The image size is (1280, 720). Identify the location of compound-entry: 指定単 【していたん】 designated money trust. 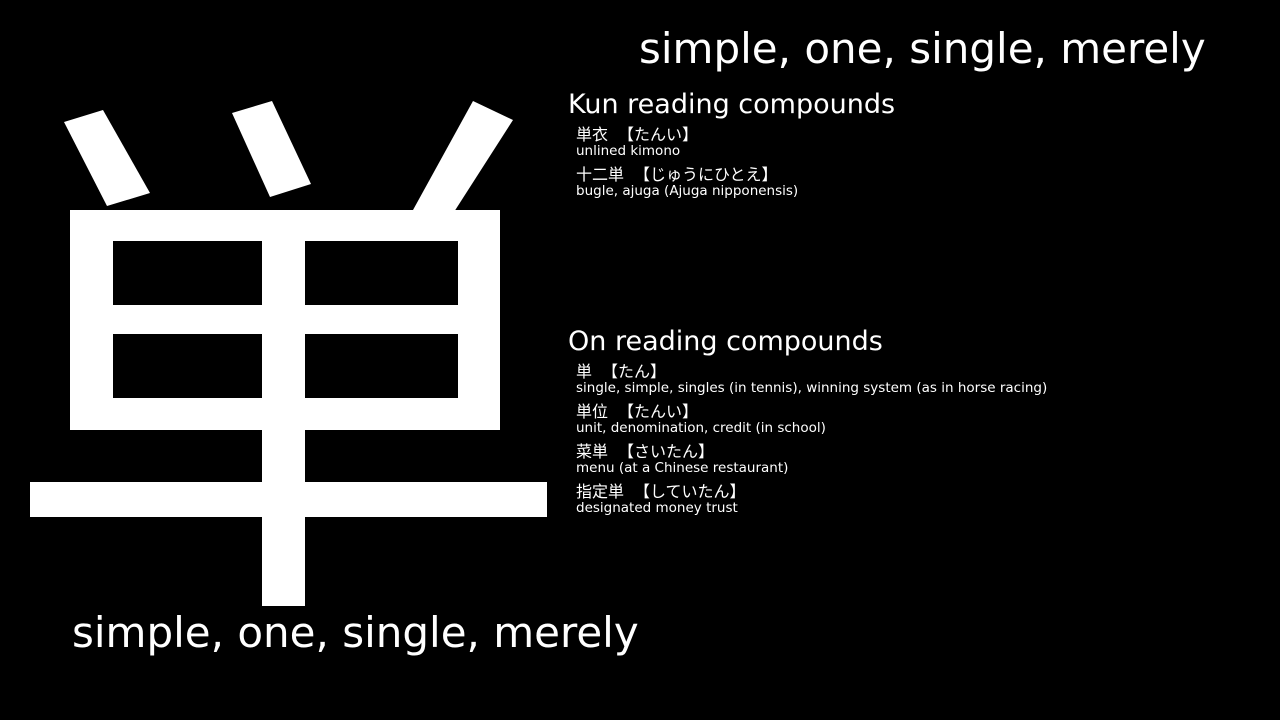
(922, 499).